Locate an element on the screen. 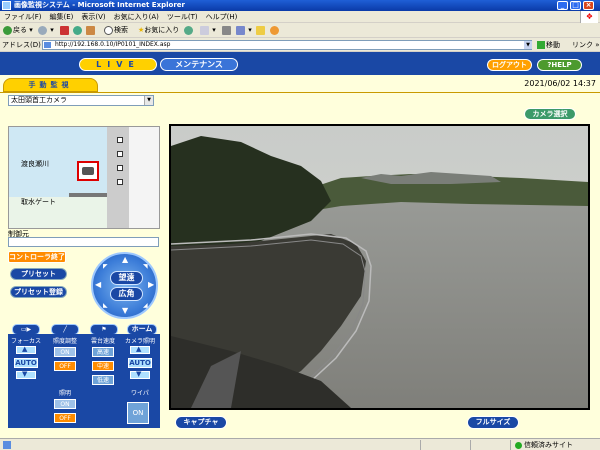 This screenshot has width=600, height=450. zoom-tele-button: 望遠 is located at coordinates (126, 278).